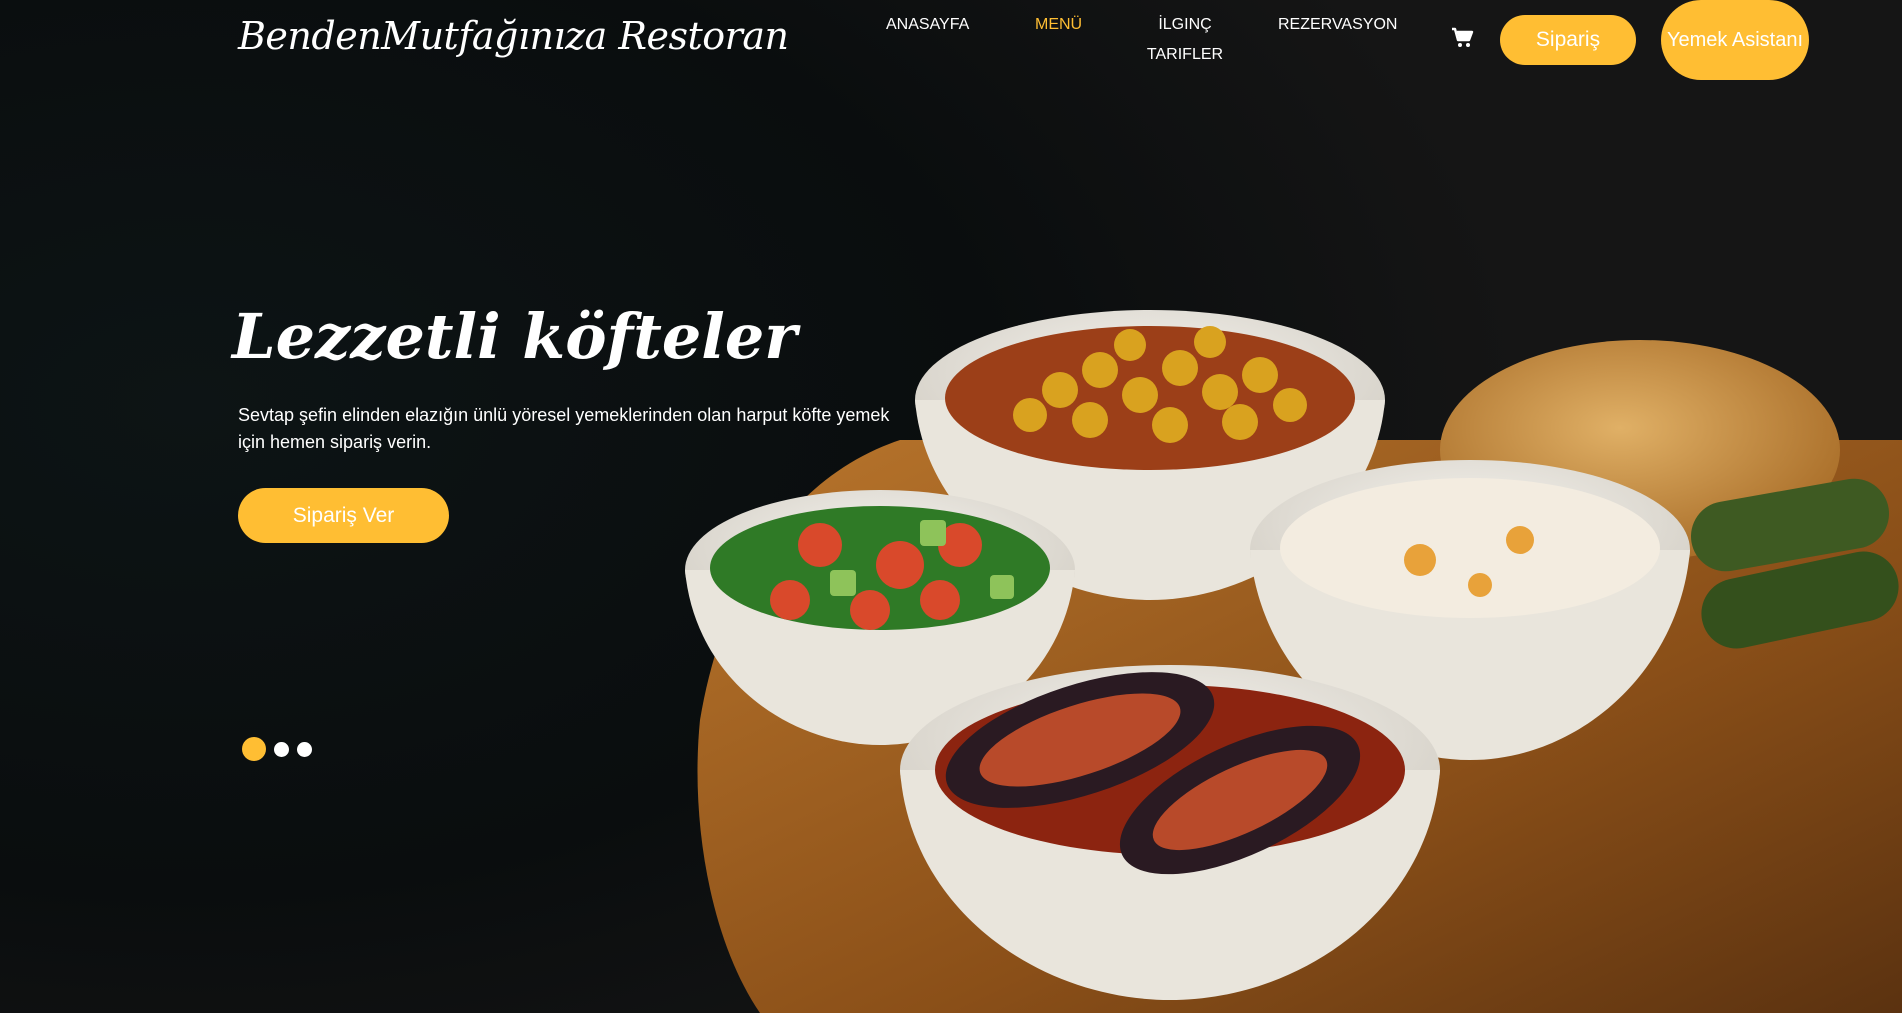 The height and width of the screenshot is (1013, 1902). Describe the element at coordinates (1337, 25) in the screenshot. I see `nav-item-rezervasyon: REZERVASYON` at that location.